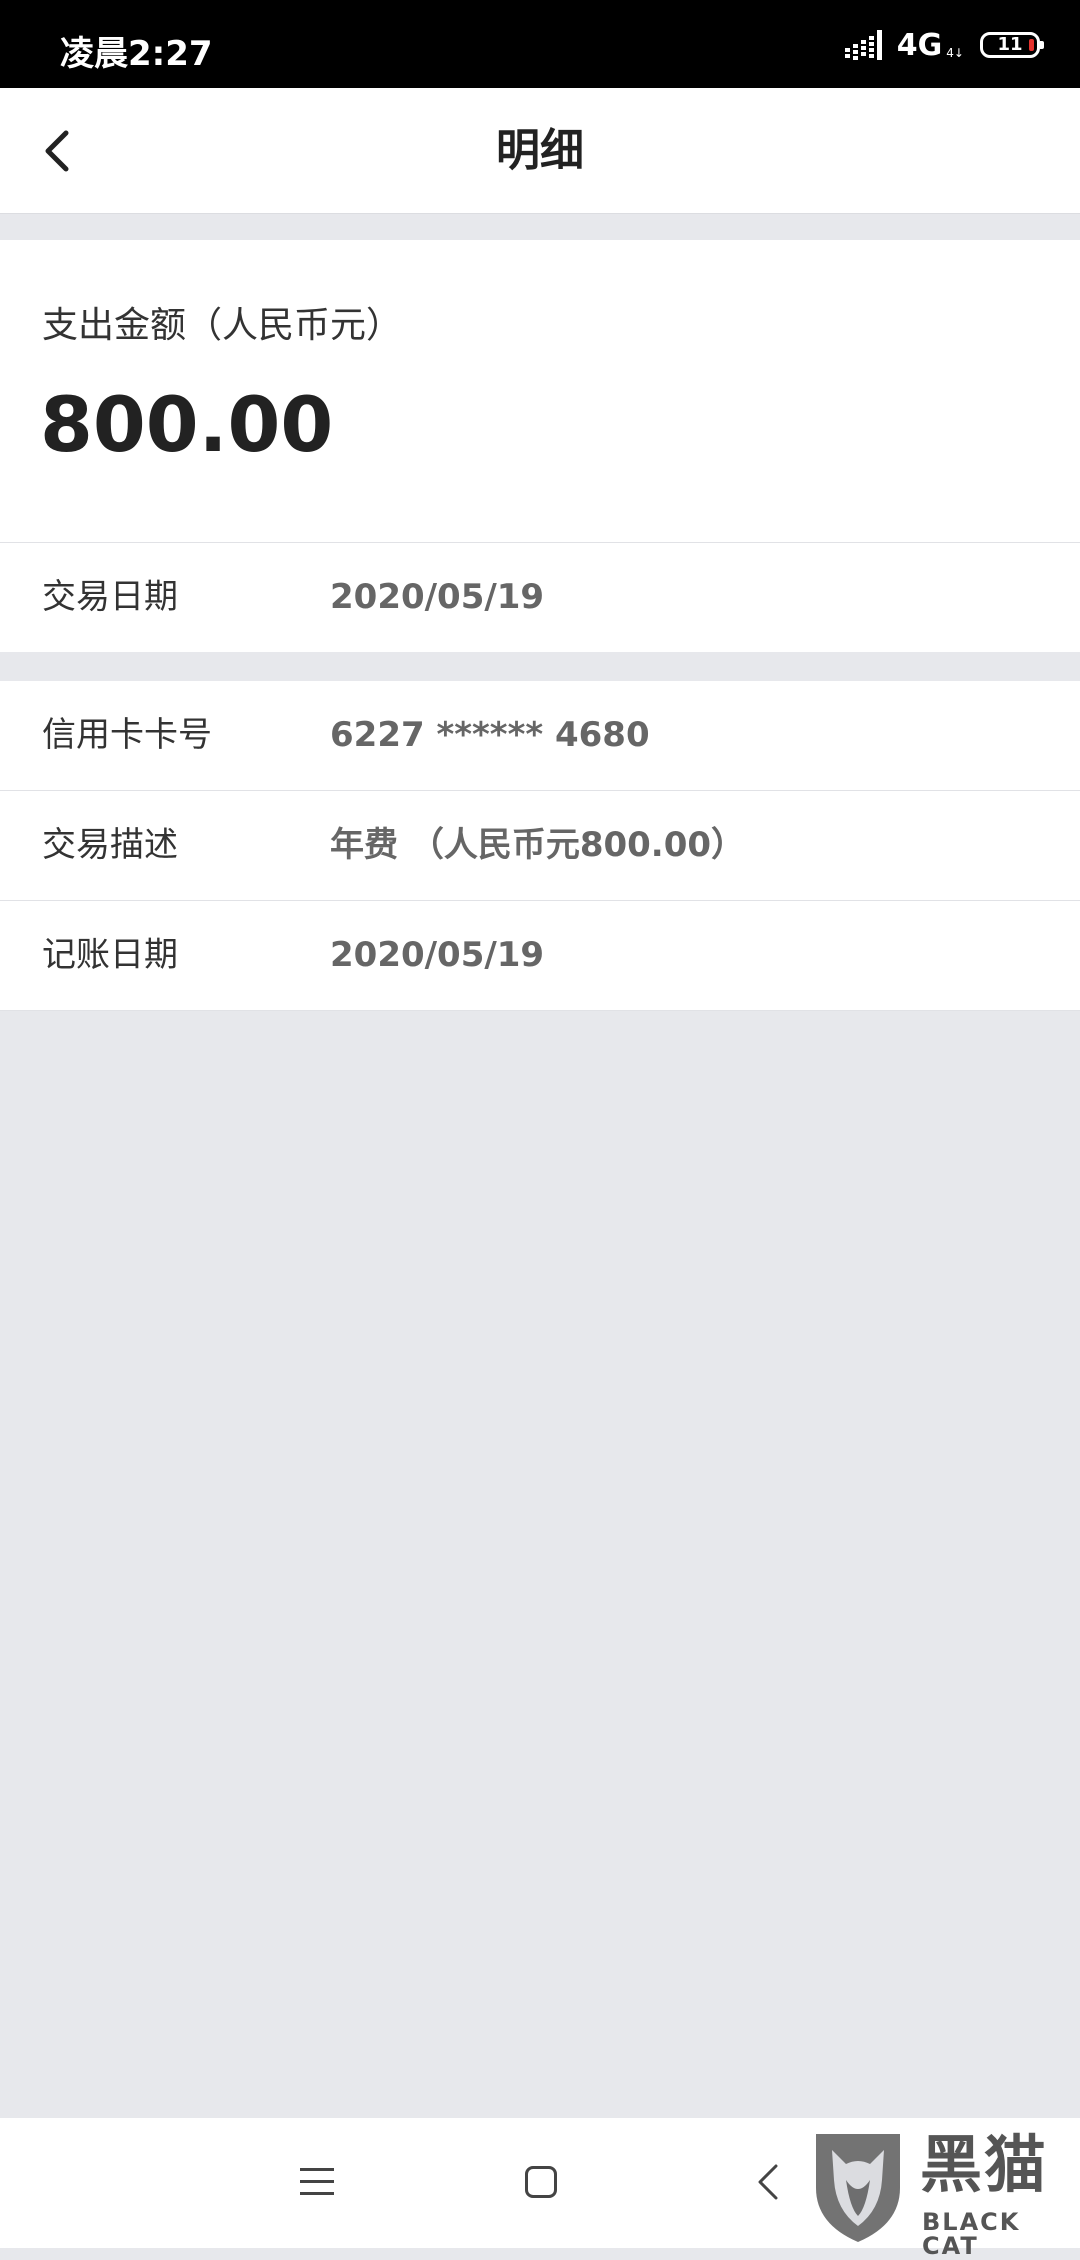 This screenshot has width=1080, height=2260. What do you see at coordinates (971, 2234) in the screenshot?
I see `watermark-name-en: BLACK CAT` at bounding box center [971, 2234].